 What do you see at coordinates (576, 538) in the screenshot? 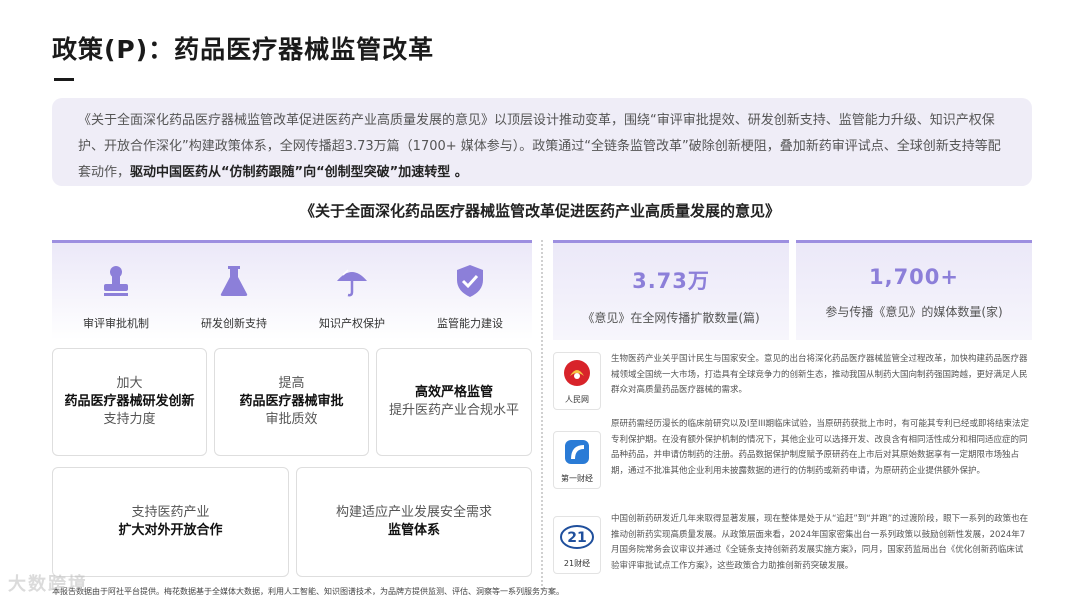
I see `svg-text: 21` at bounding box center [576, 538].